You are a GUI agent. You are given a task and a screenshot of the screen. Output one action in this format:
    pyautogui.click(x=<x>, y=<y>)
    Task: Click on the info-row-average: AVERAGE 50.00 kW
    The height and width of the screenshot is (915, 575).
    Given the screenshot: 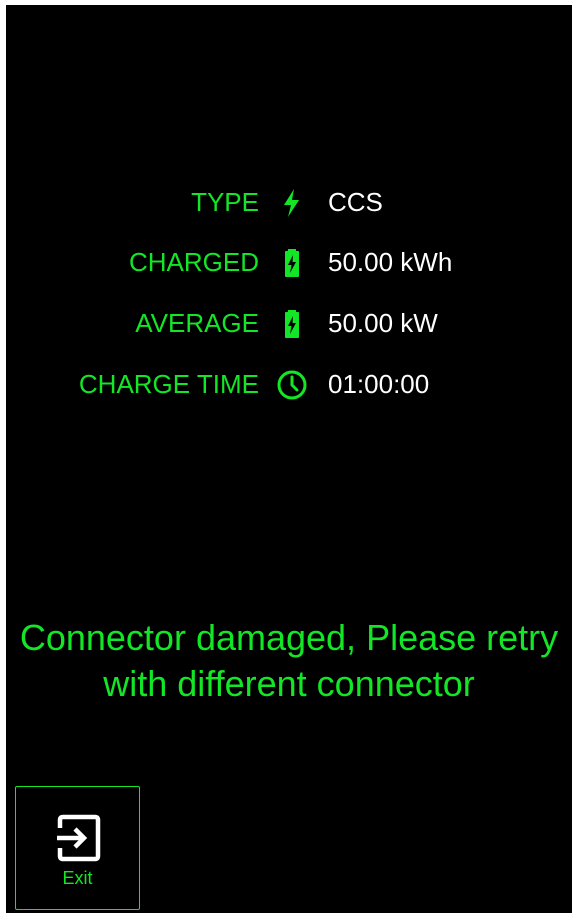 What is the action you would take?
    pyautogui.click(x=289, y=323)
    